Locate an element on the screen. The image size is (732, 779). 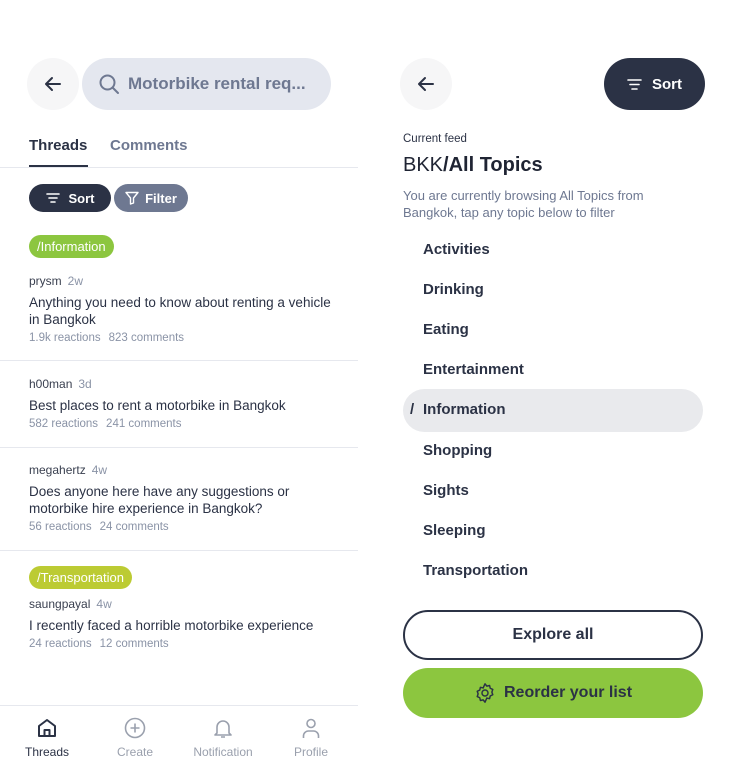
reorder-list-button: Reorder your list is located at coordinates (553, 693).